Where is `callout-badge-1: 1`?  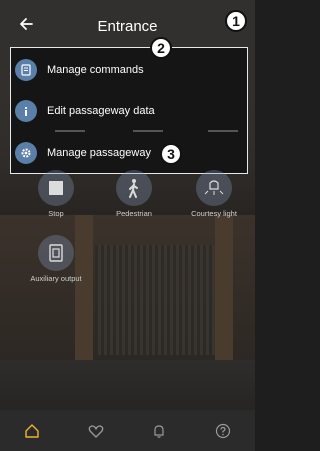 callout-badge-1: 1 is located at coordinates (236, 21).